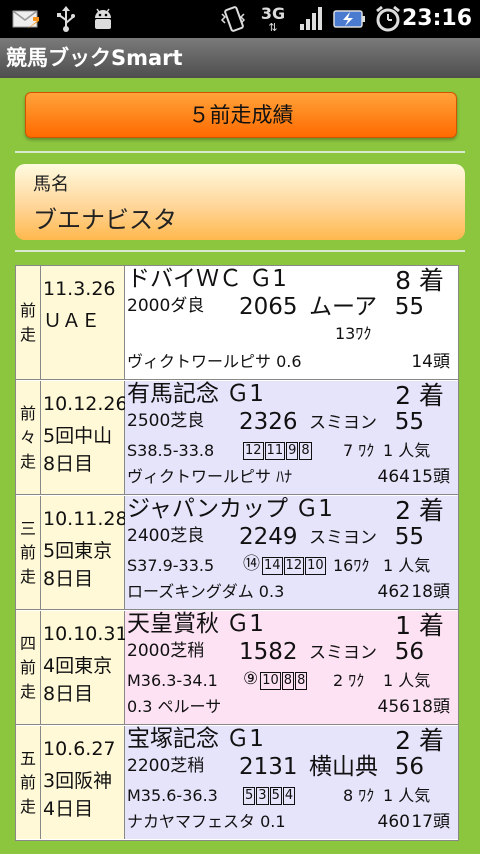  What do you see at coordinates (419, 625) in the screenshot?
I see `finish-position: 1 着` at bounding box center [419, 625].